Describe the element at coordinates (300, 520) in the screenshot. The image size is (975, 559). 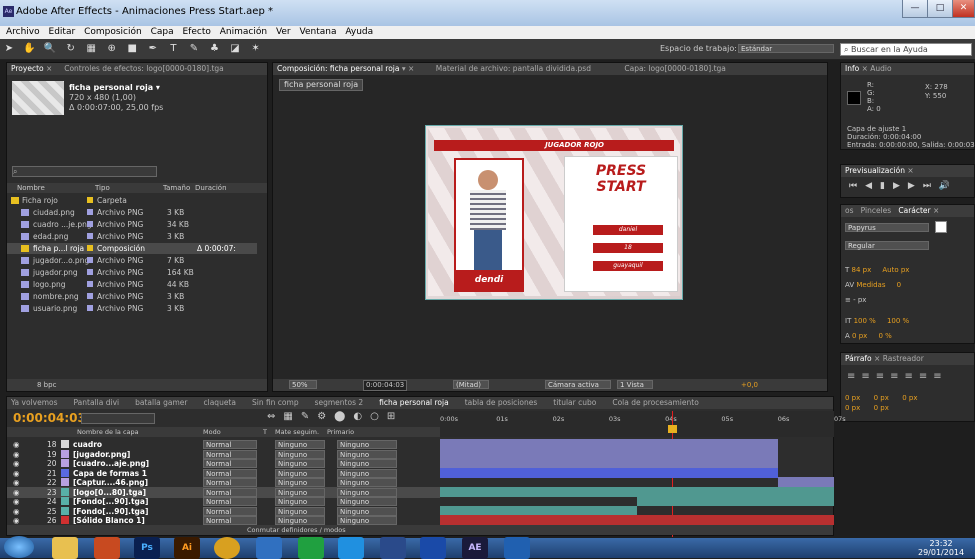
I see `layer-matte-select: Ninguno` at that location.